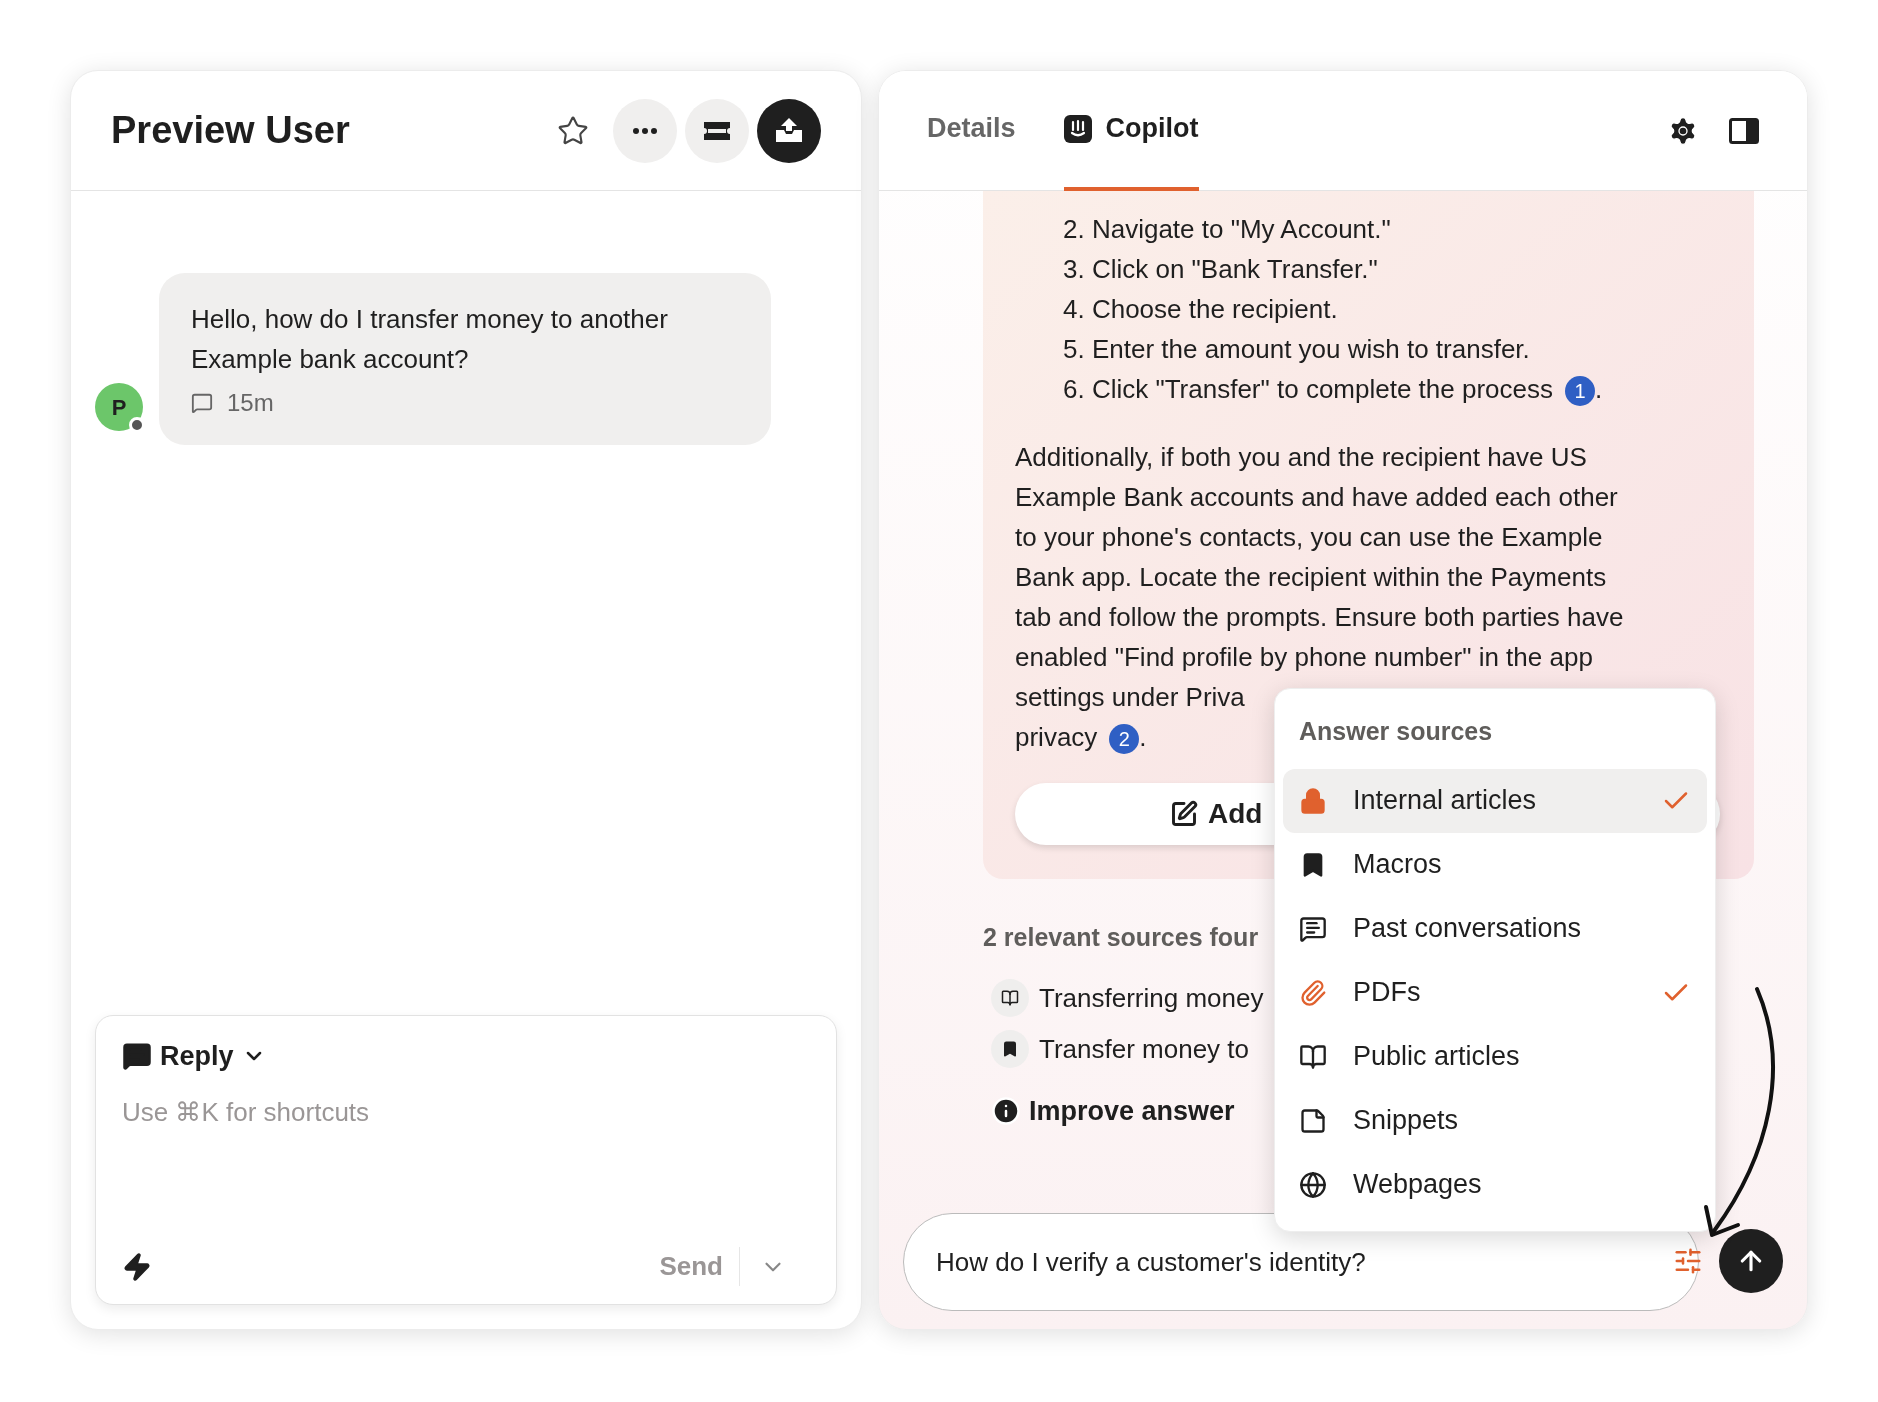 The image size is (1878, 1402). What do you see at coordinates (466, 1169) in the screenshot?
I see `reply-field: Use ⌘K for shortcuts` at bounding box center [466, 1169].